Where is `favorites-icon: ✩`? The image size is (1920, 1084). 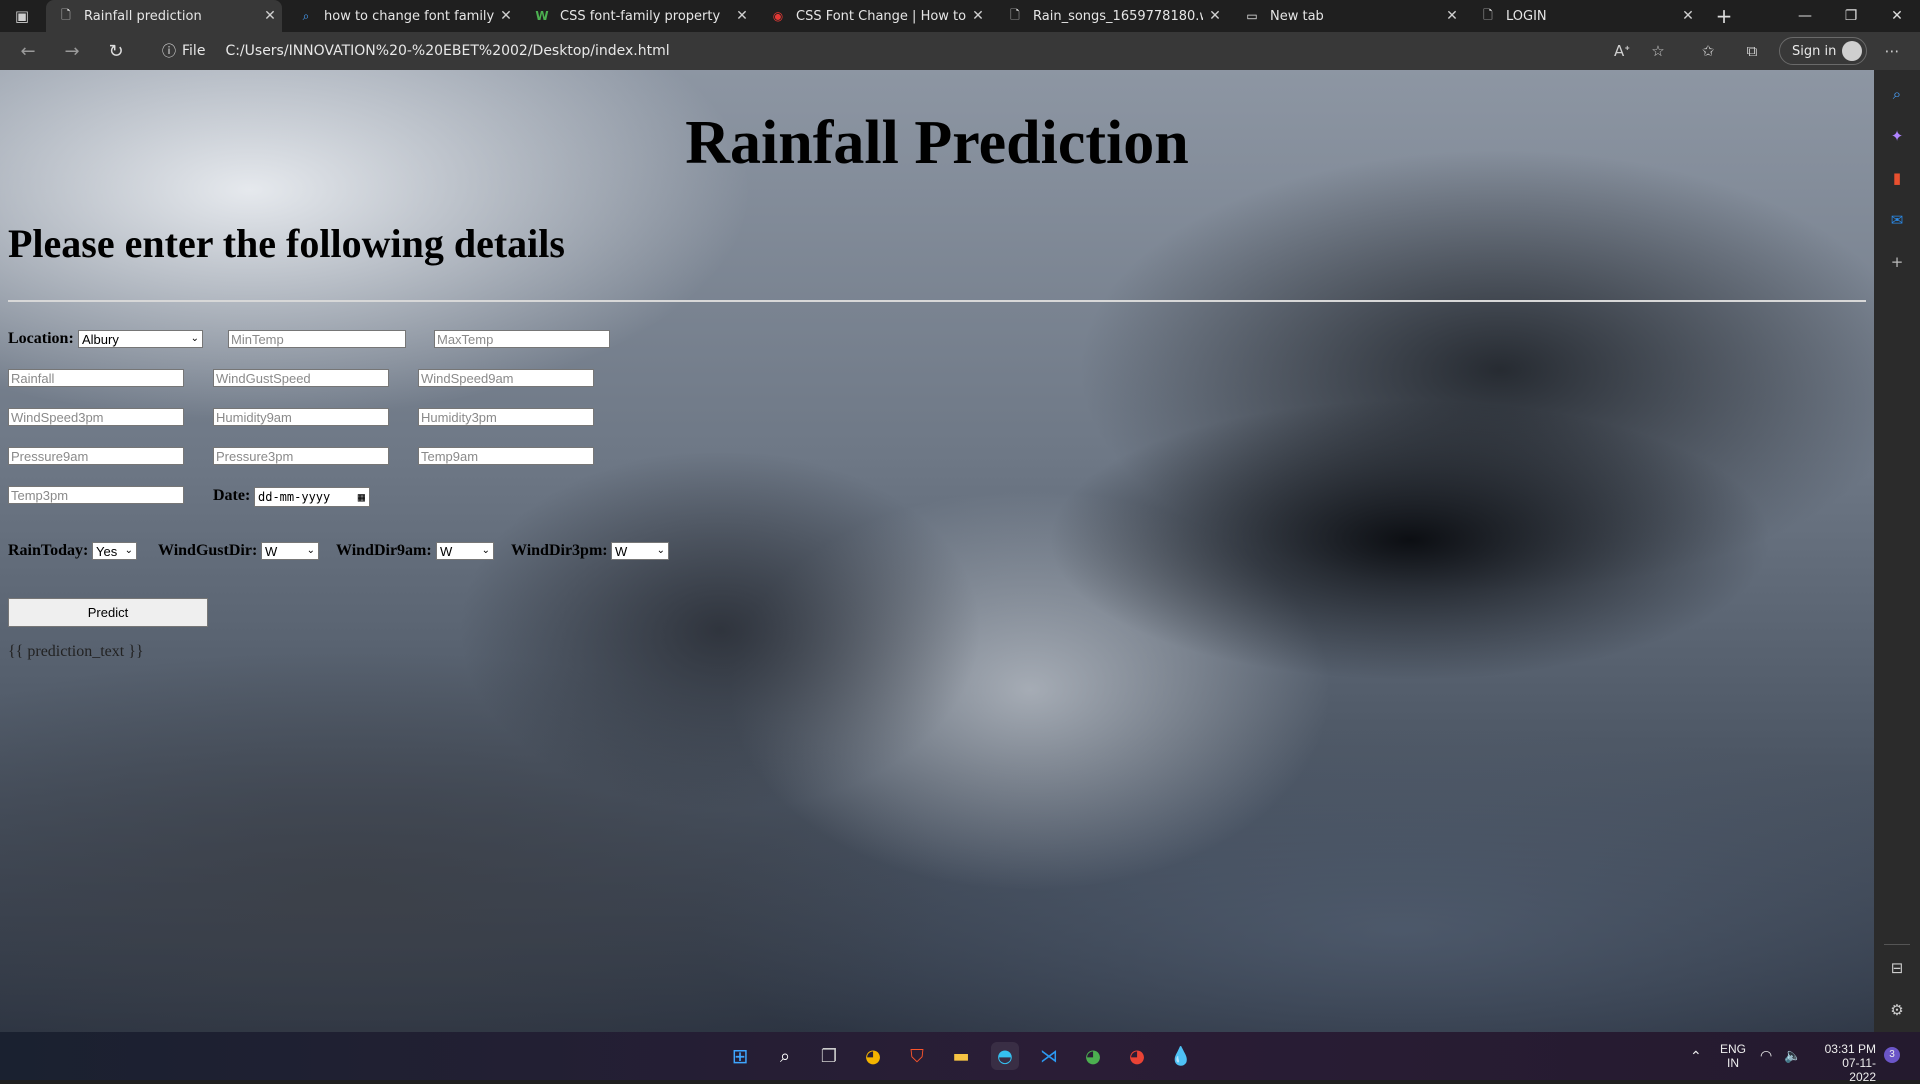 favorites-icon: ✩ is located at coordinates (1708, 51).